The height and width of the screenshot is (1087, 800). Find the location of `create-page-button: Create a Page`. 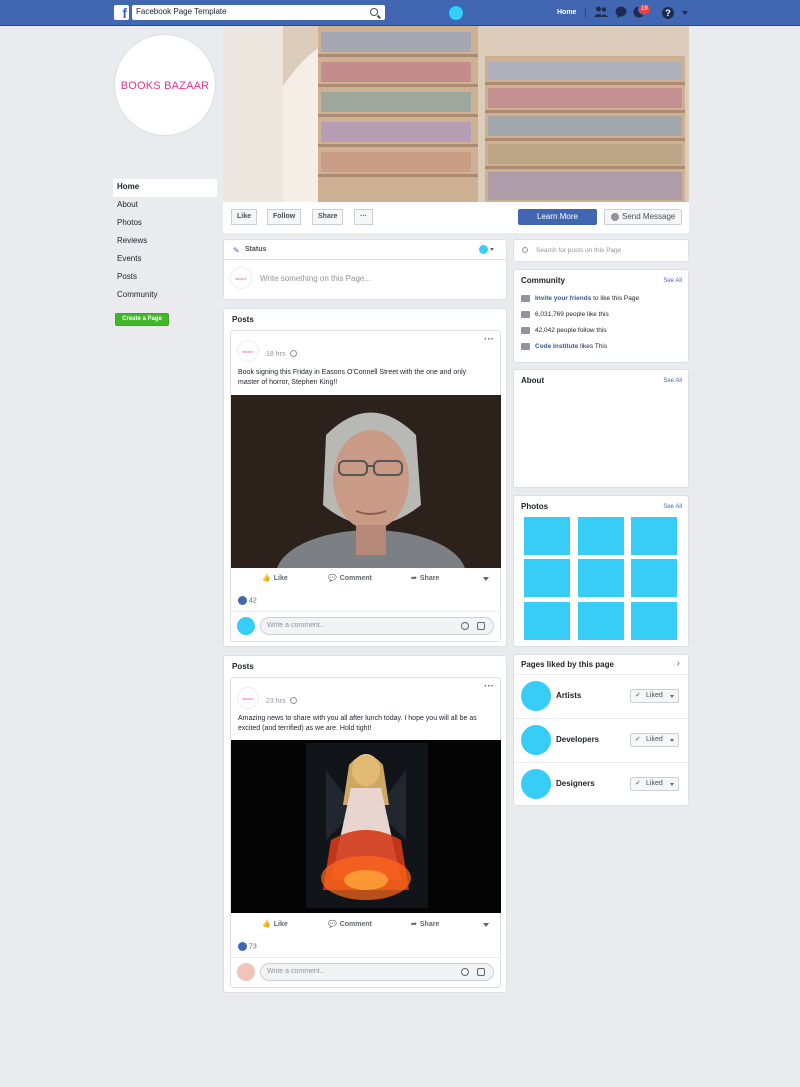

create-page-button: Create a Page is located at coordinates (142, 319).